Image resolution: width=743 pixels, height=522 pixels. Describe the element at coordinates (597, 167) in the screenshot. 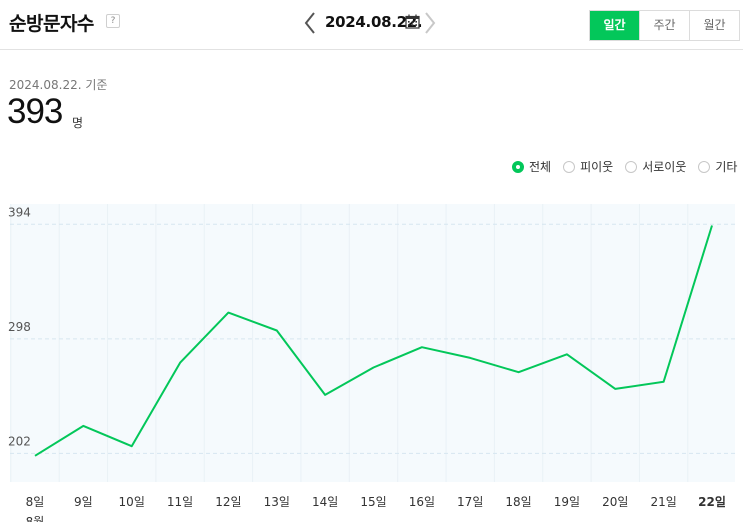

I see `filter-label: 피이웃` at that location.